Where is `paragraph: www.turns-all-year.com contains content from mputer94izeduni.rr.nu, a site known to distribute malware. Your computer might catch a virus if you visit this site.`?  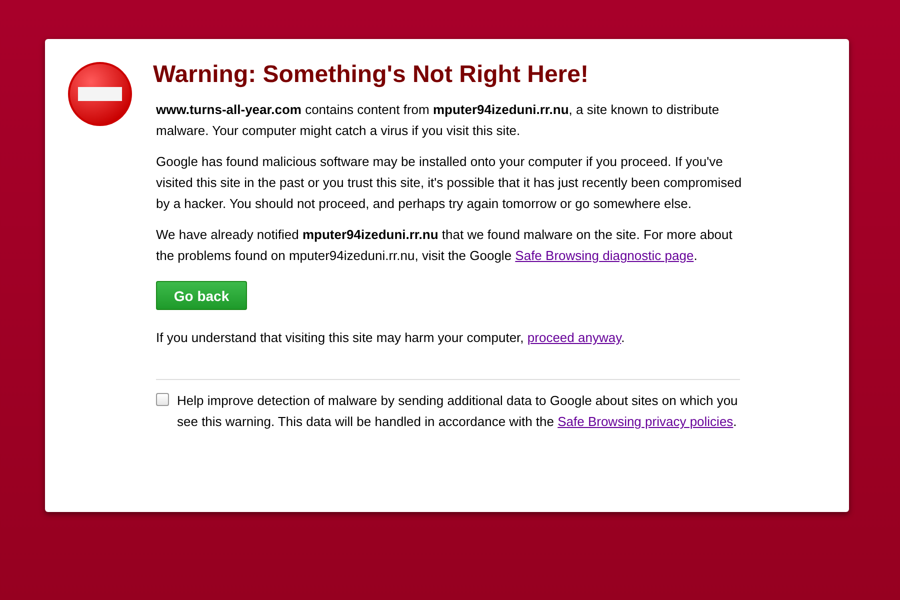 paragraph: www.turns-all-year.com contains content from mputer94izeduni.rr.nu, a site known to distribute malware. Your computer might catch a virus if you visit this site. is located at coordinates (438, 120).